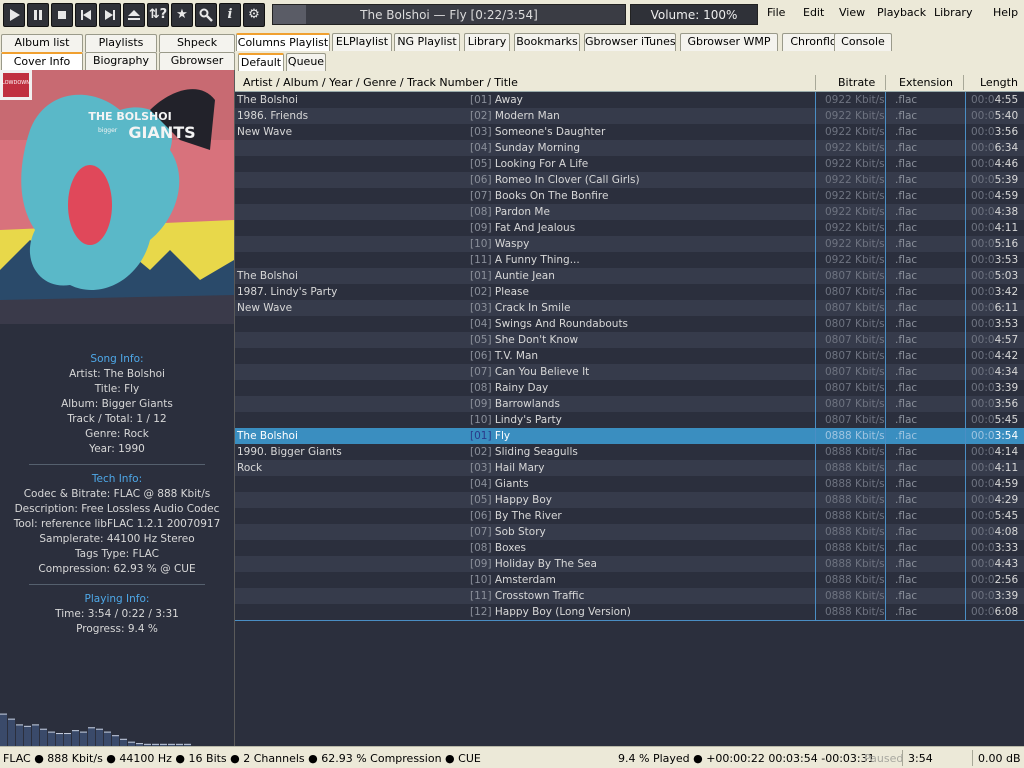 This screenshot has height=768, width=1024. Describe the element at coordinates (926, 82) in the screenshot. I see `column-header-extension: Extension` at that location.